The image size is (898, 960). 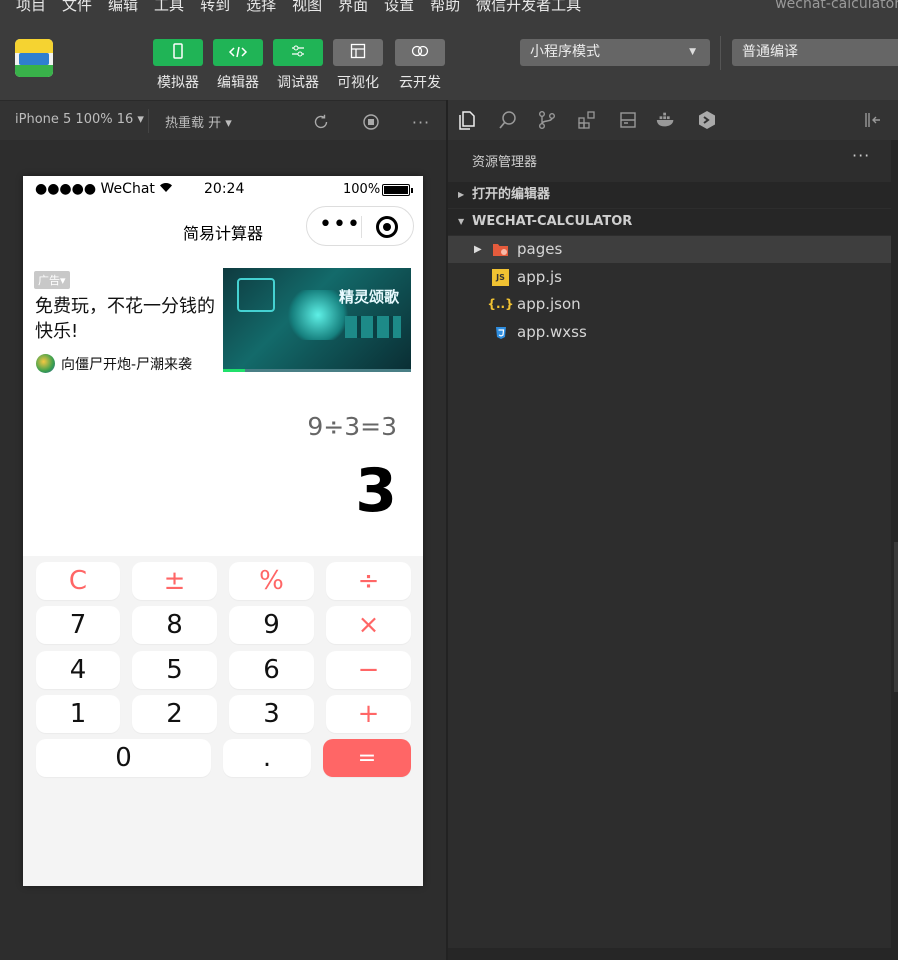 I want to click on menu-items: 项目 文件 编辑 工具 转到 选择 视图 界面 设置 帮助 微信开发者工具, so click(x=298, y=7).